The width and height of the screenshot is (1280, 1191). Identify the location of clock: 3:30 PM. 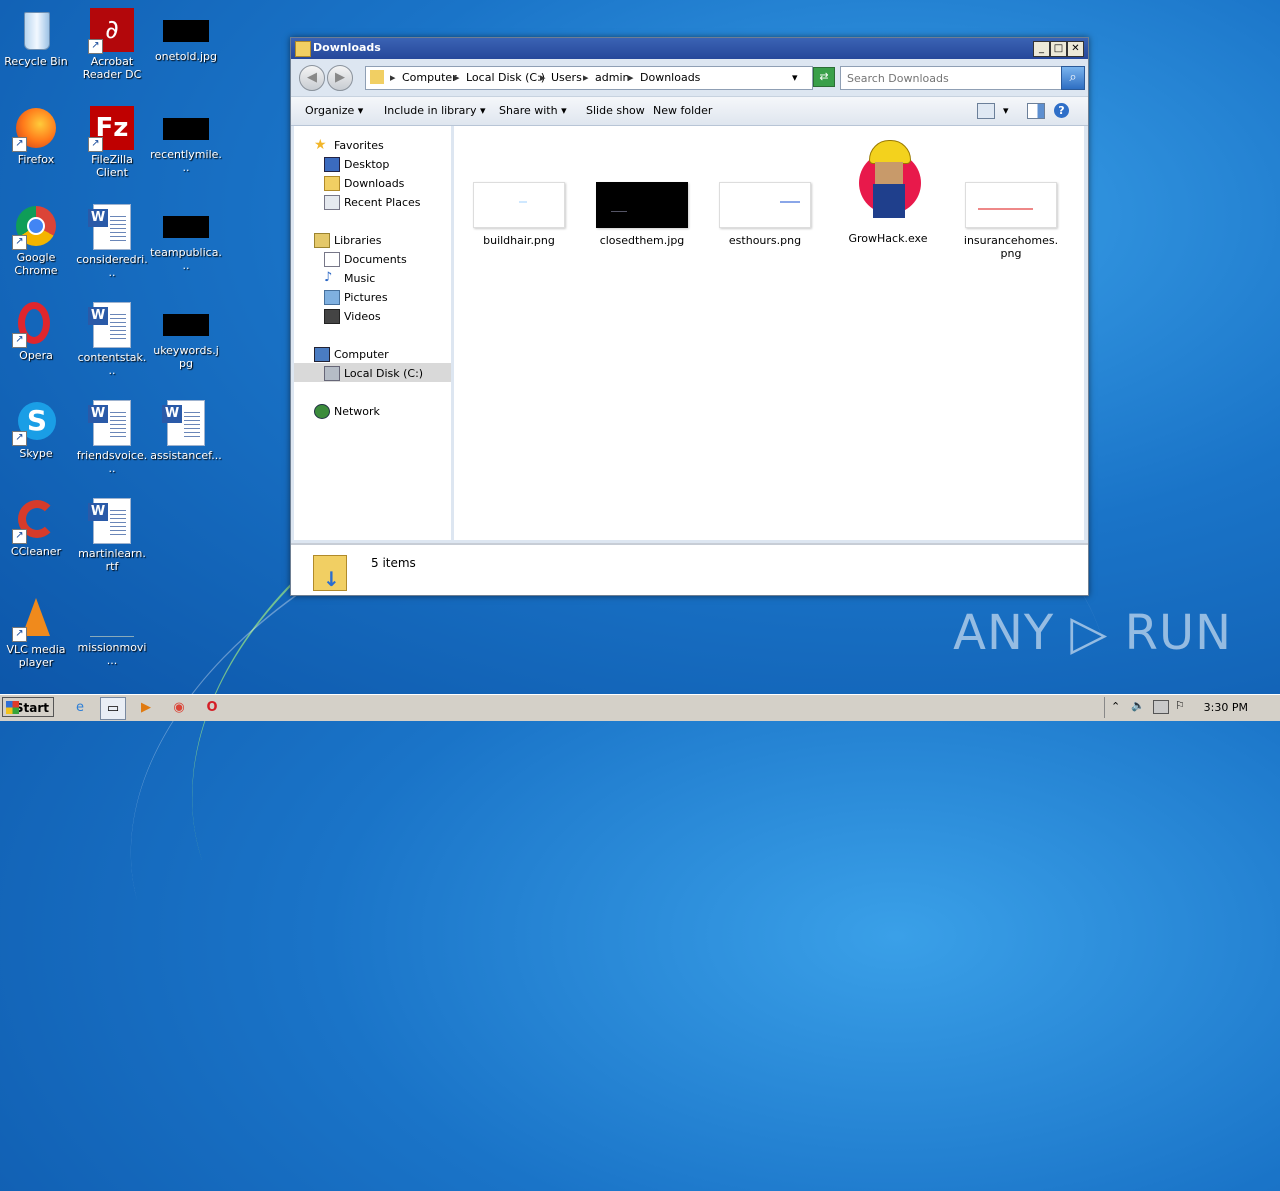
(1226, 707).